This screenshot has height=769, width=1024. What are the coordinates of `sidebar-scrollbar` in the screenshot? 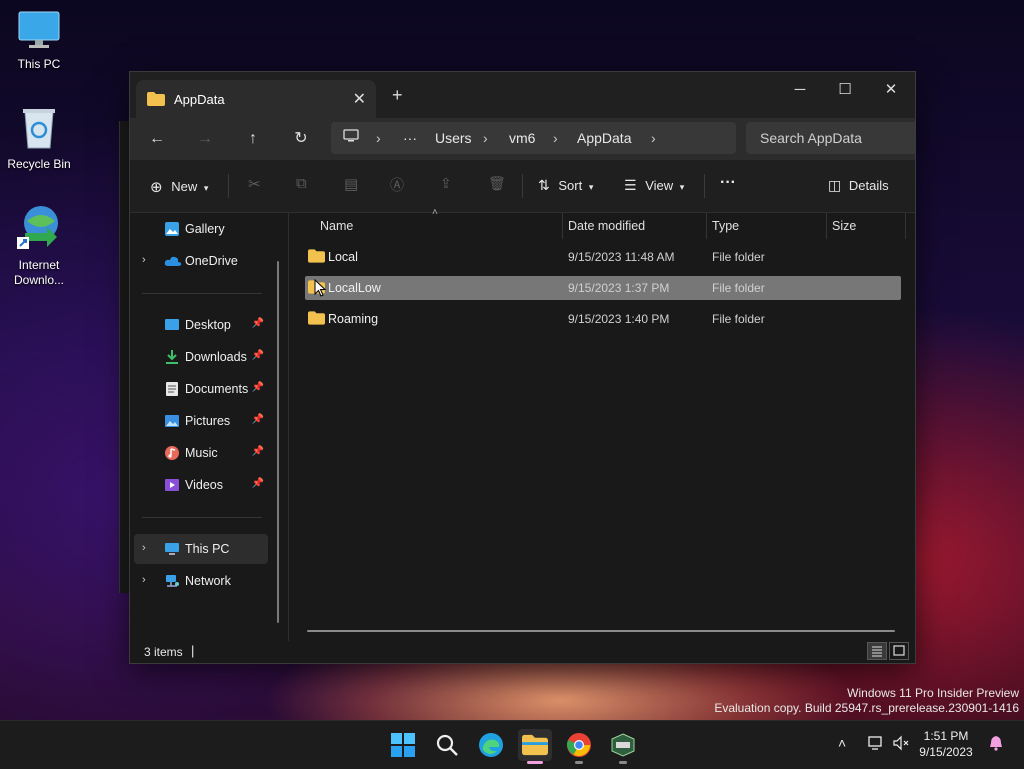 It's located at (278, 442).